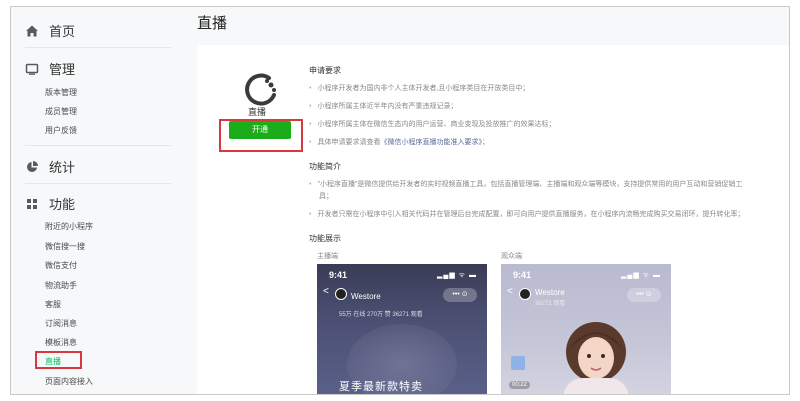 The height and width of the screenshot is (401, 800). What do you see at coordinates (485, 142) in the screenshot?
I see `requirement-text: ；` at bounding box center [485, 142].